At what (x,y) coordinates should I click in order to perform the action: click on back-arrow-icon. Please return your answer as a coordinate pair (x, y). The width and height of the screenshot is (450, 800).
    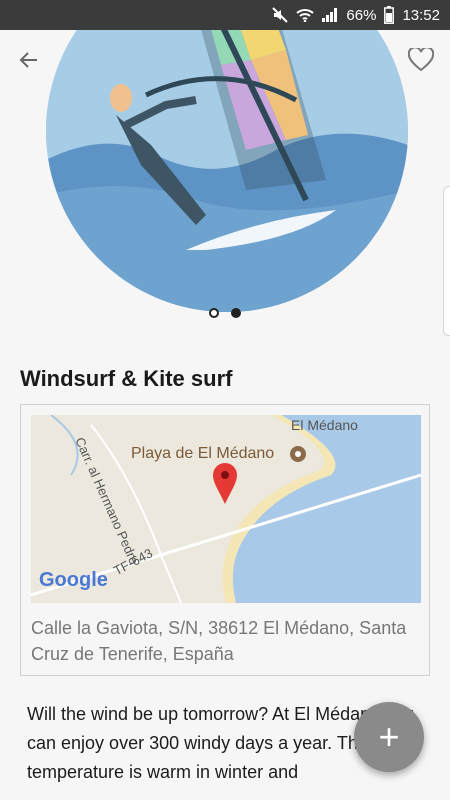
    Looking at the image, I should click on (29, 60).